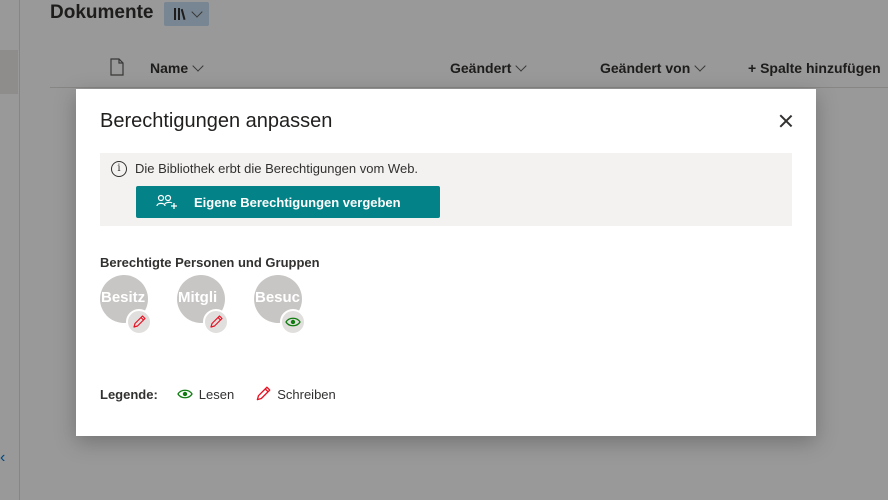  I want to click on dialog-title: Berechtigungen anpassen, so click(216, 121).